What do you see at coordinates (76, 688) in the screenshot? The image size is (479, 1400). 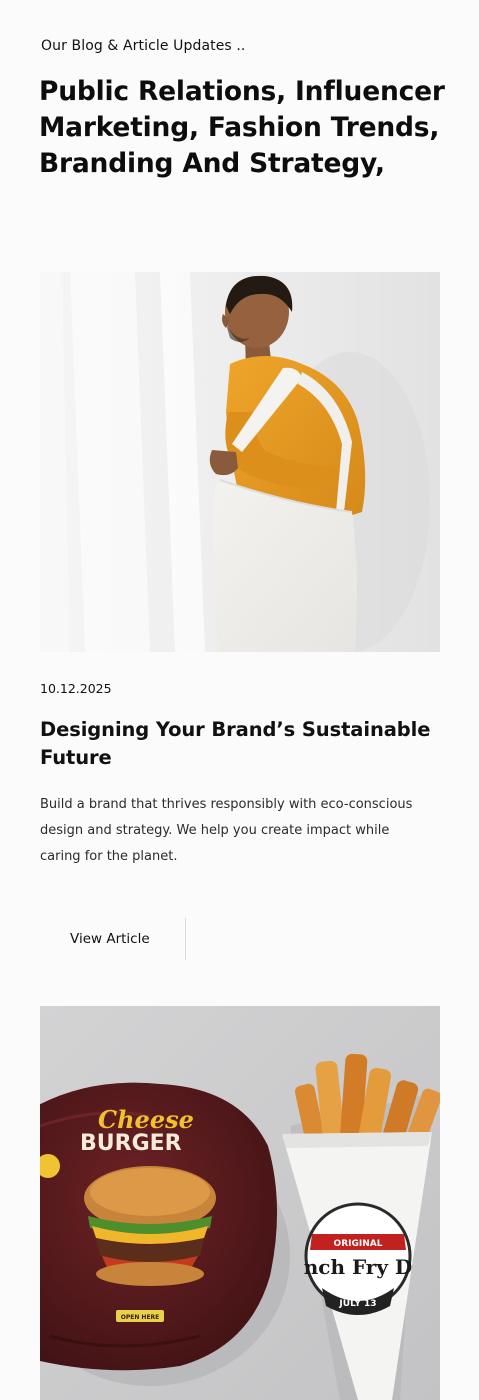 I see `post-date: 10.12.2025` at bounding box center [76, 688].